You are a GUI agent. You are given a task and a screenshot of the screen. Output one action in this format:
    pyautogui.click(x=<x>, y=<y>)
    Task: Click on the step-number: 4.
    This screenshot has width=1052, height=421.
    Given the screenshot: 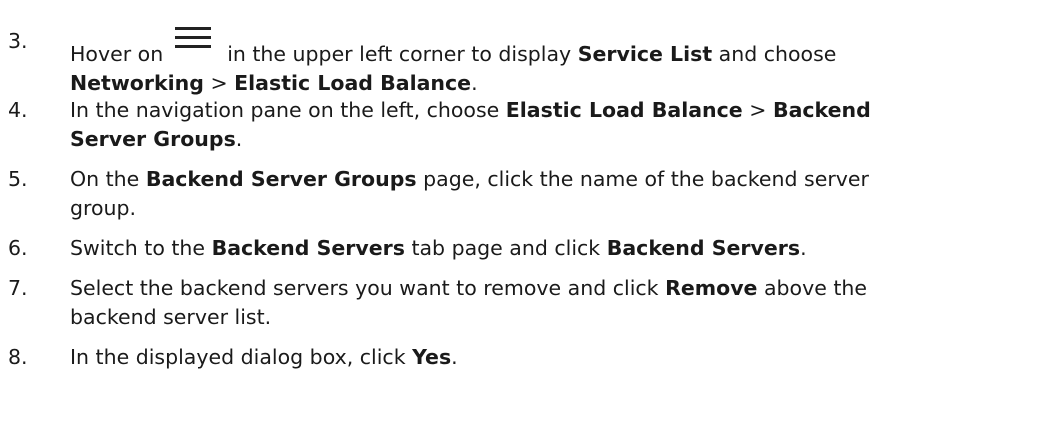 What is the action you would take?
    pyautogui.click(x=18, y=110)
    